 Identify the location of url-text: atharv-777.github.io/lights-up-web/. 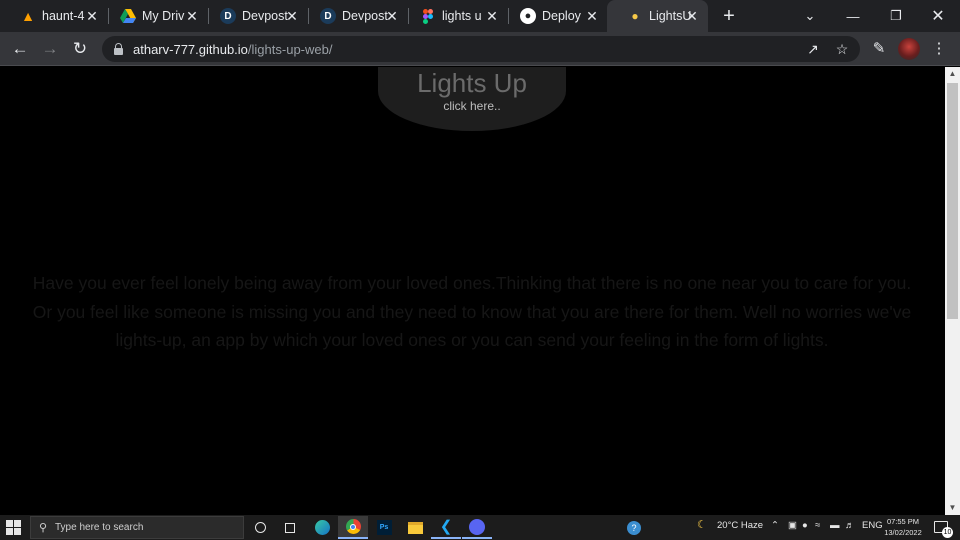
(232, 49).